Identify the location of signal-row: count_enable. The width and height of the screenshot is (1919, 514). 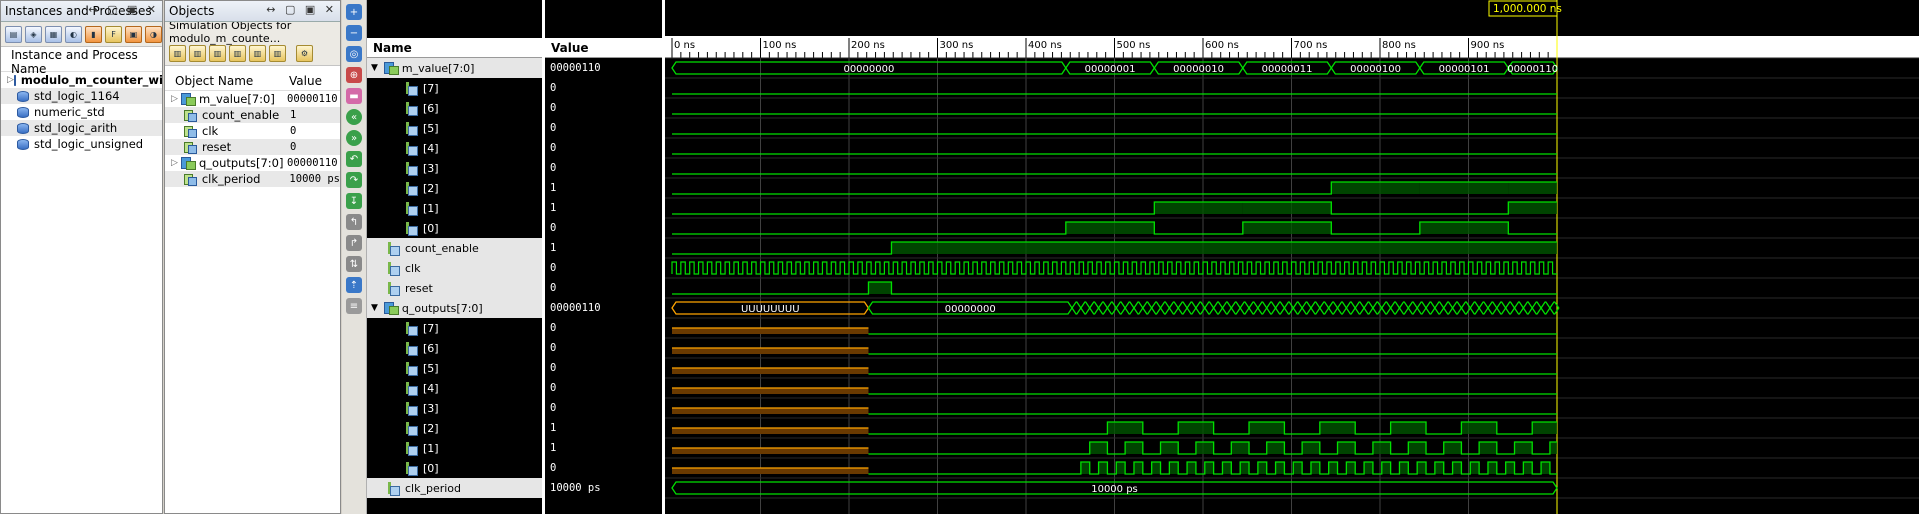
(454, 248).